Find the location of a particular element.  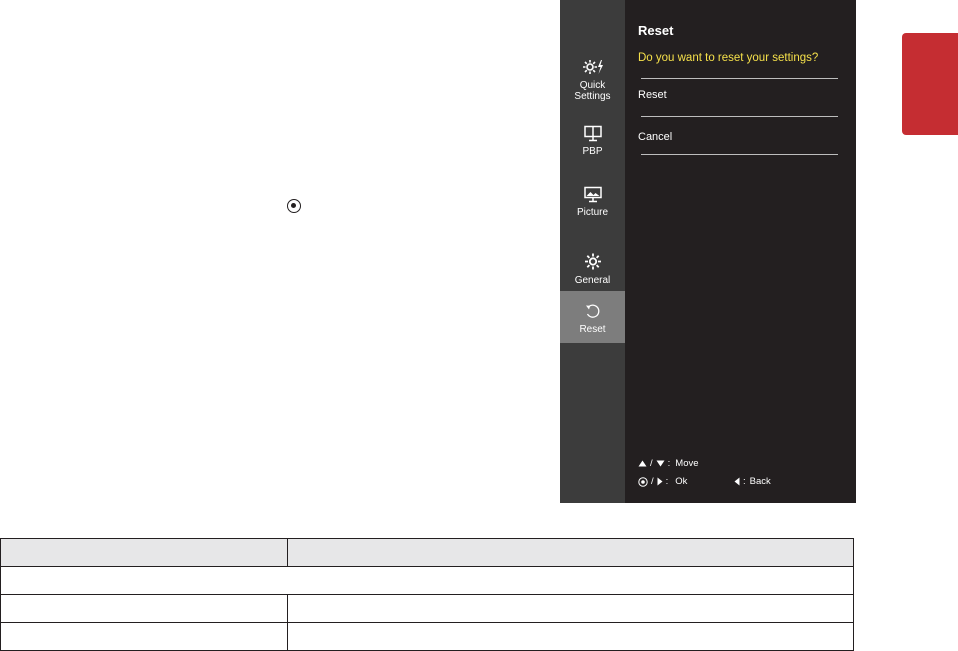

picture-icon is located at coordinates (592, 194).